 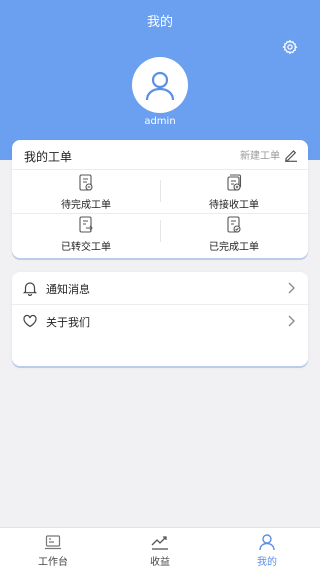 I want to click on grid-item-to-receive: 待接收工单, so click(x=234, y=193).